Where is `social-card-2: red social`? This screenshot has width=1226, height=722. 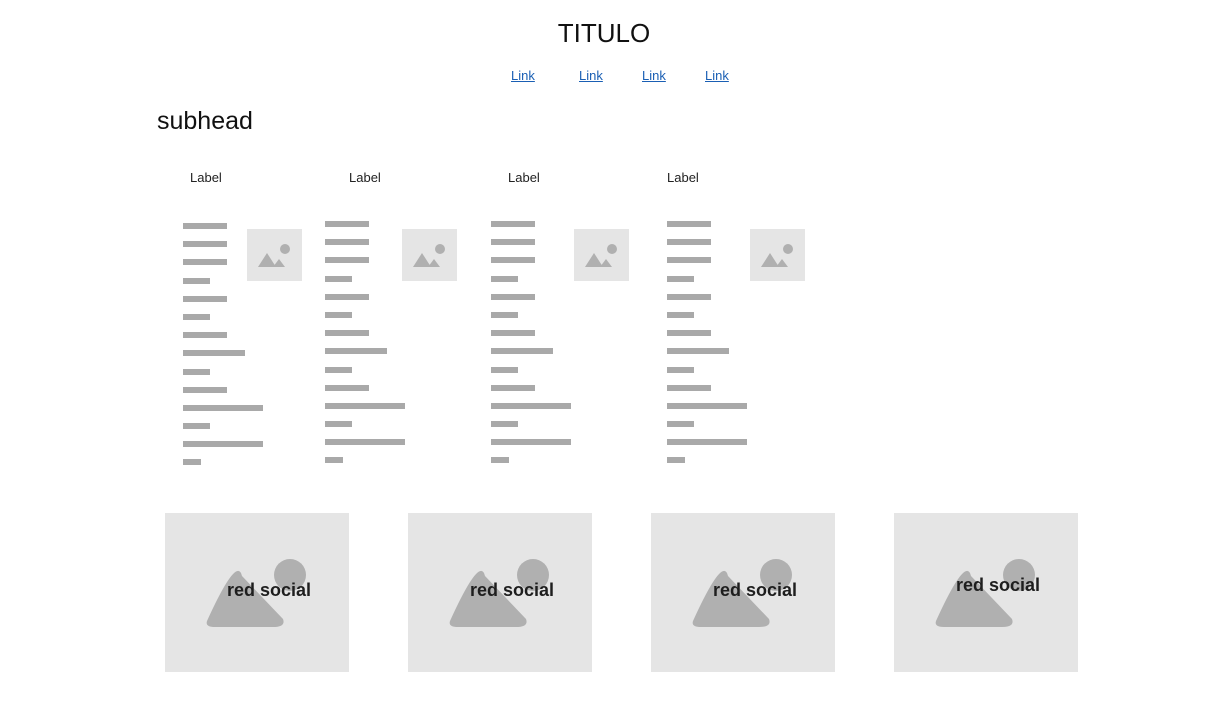
social-card-2: red social is located at coordinates (500, 592).